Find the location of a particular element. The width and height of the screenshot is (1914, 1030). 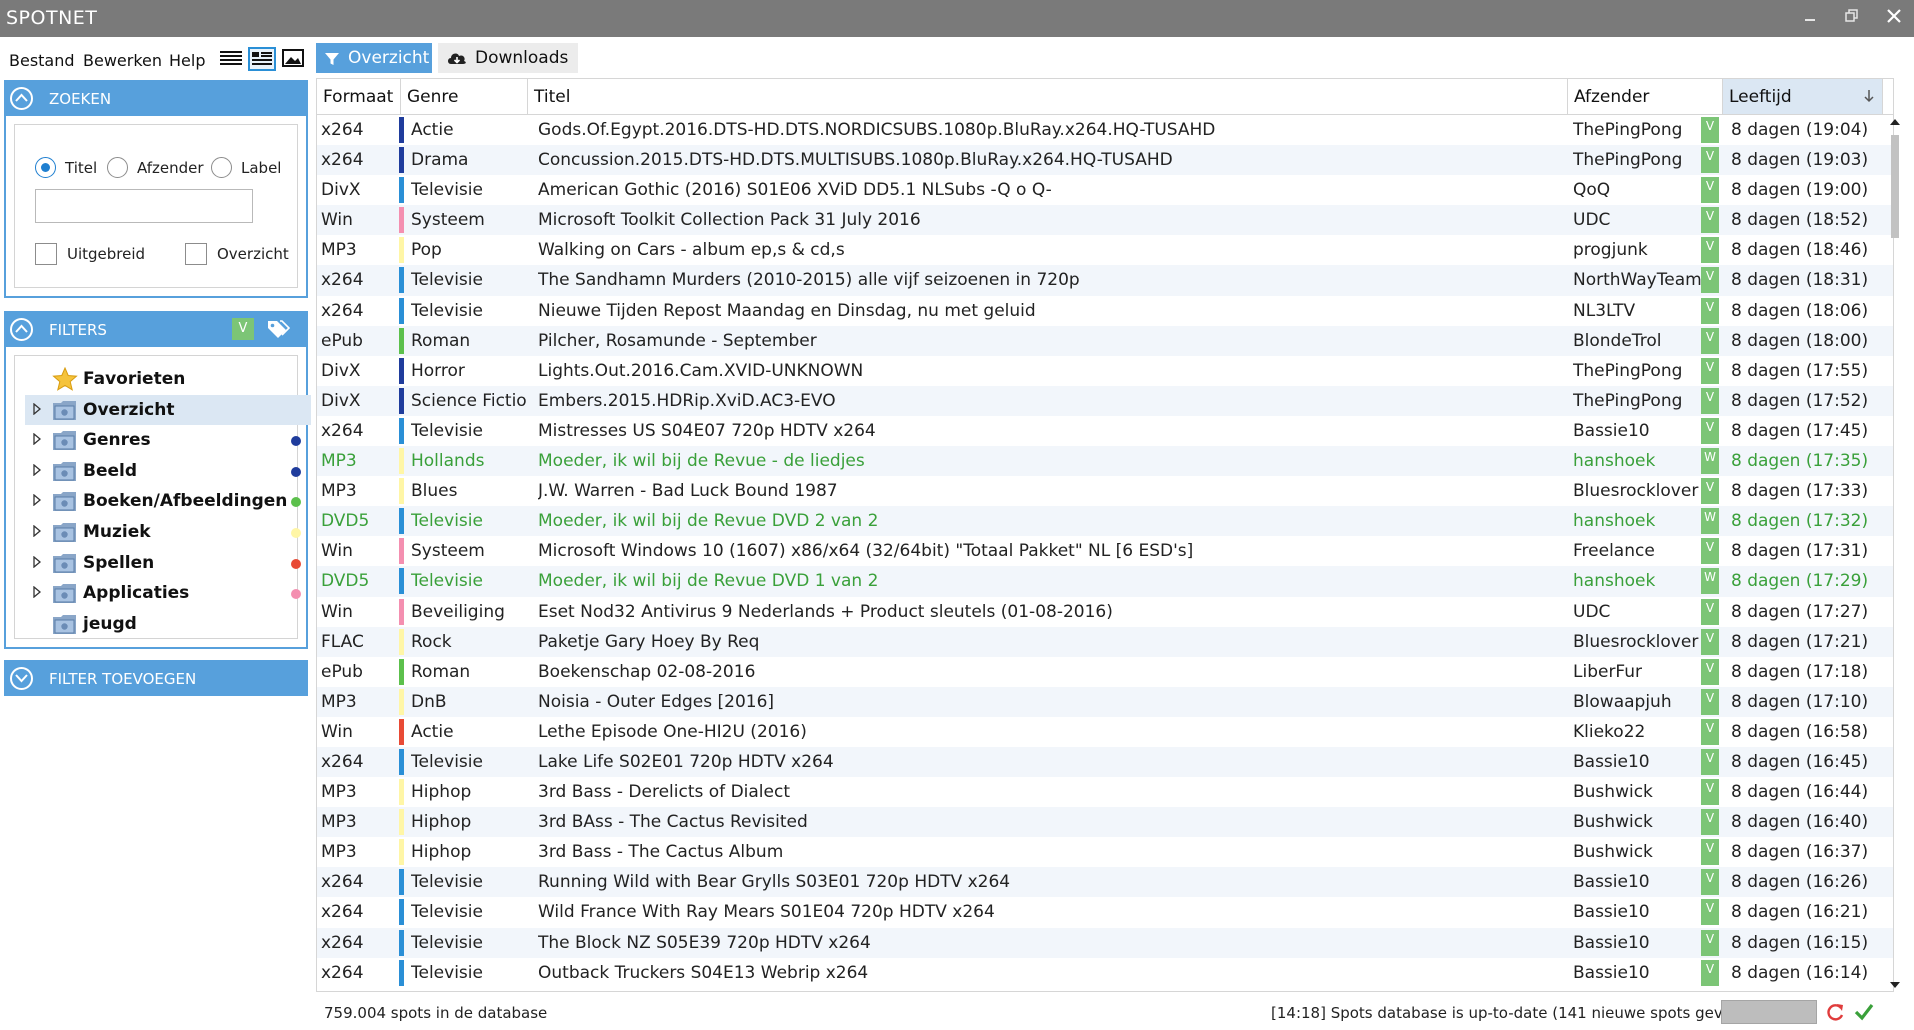

scroll-down-icon is located at coordinates (1895, 985).